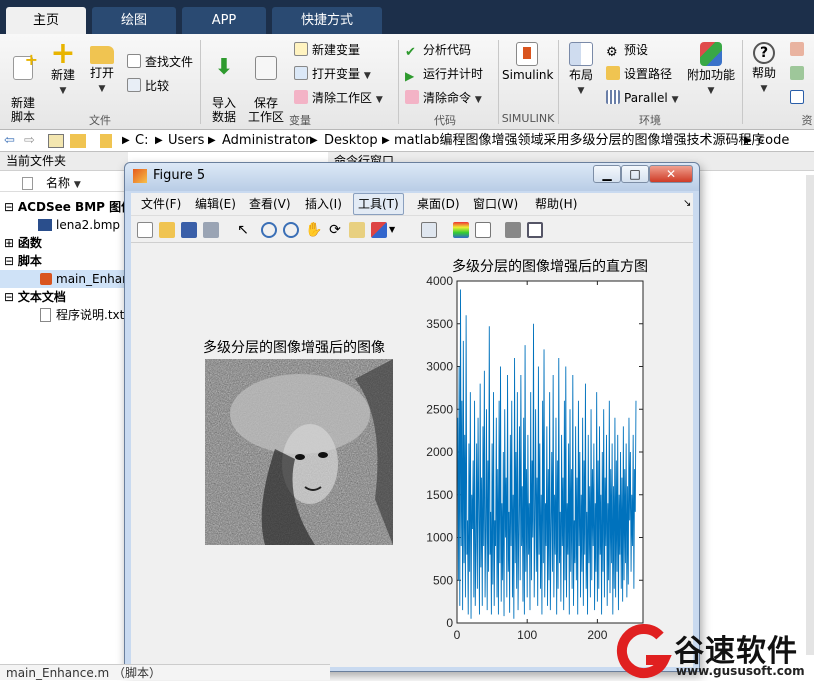  What do you see at coordinates (64, 279) in the screenshot?
I see `file-main-enhance: main_Enhance.m` at bounding box center [64, 279].